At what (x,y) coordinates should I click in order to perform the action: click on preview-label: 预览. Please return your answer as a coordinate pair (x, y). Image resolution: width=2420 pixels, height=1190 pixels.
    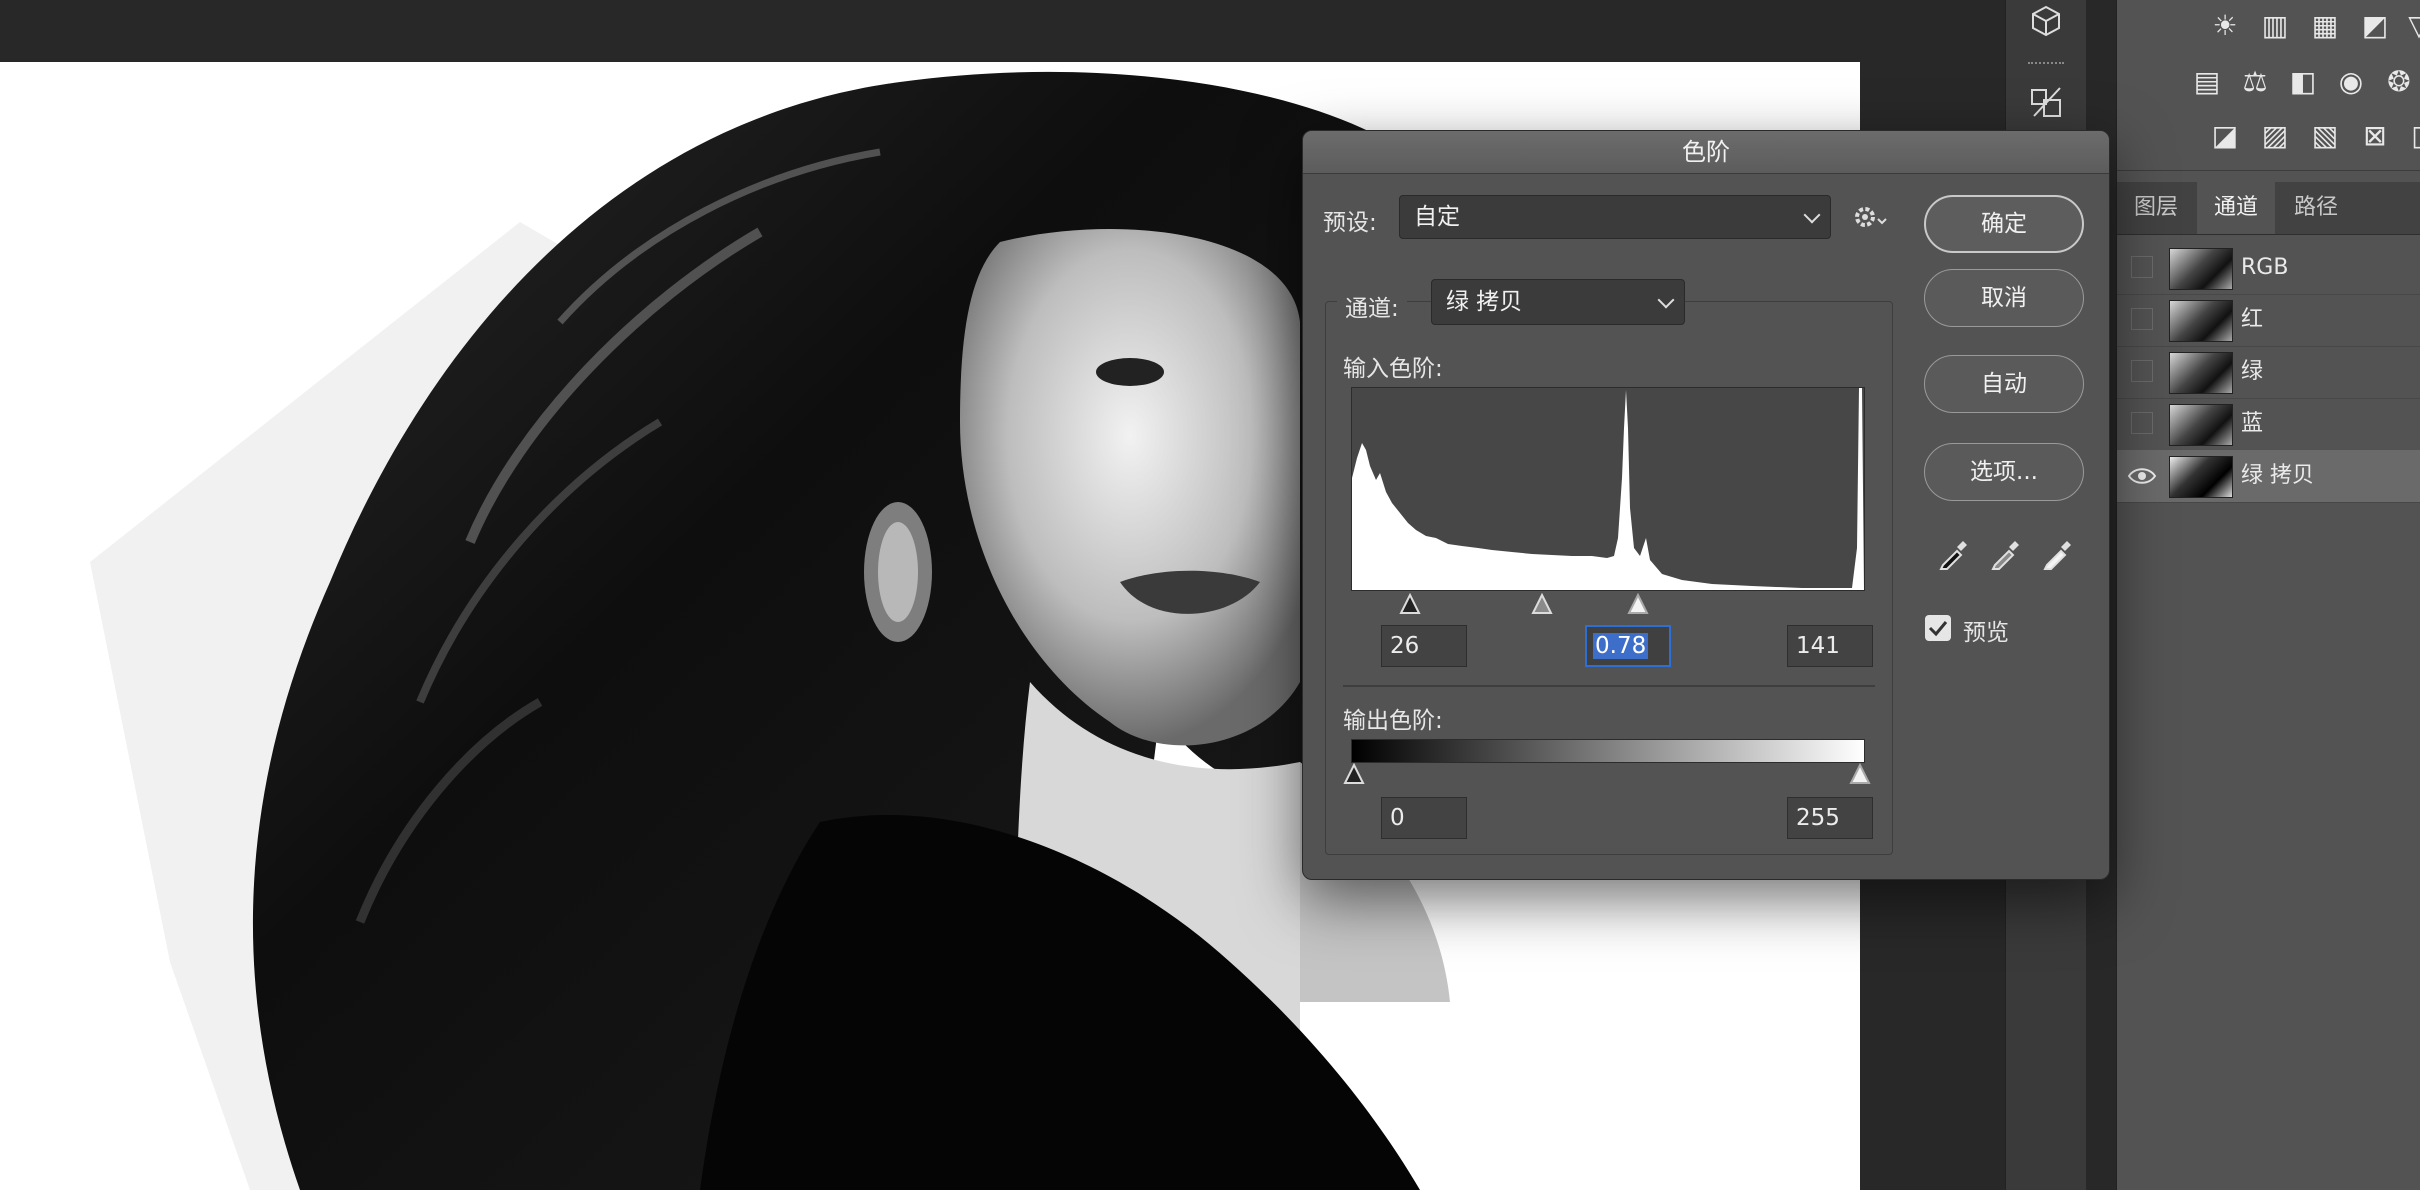
    Looking at the image, I should click on (1986, 633).